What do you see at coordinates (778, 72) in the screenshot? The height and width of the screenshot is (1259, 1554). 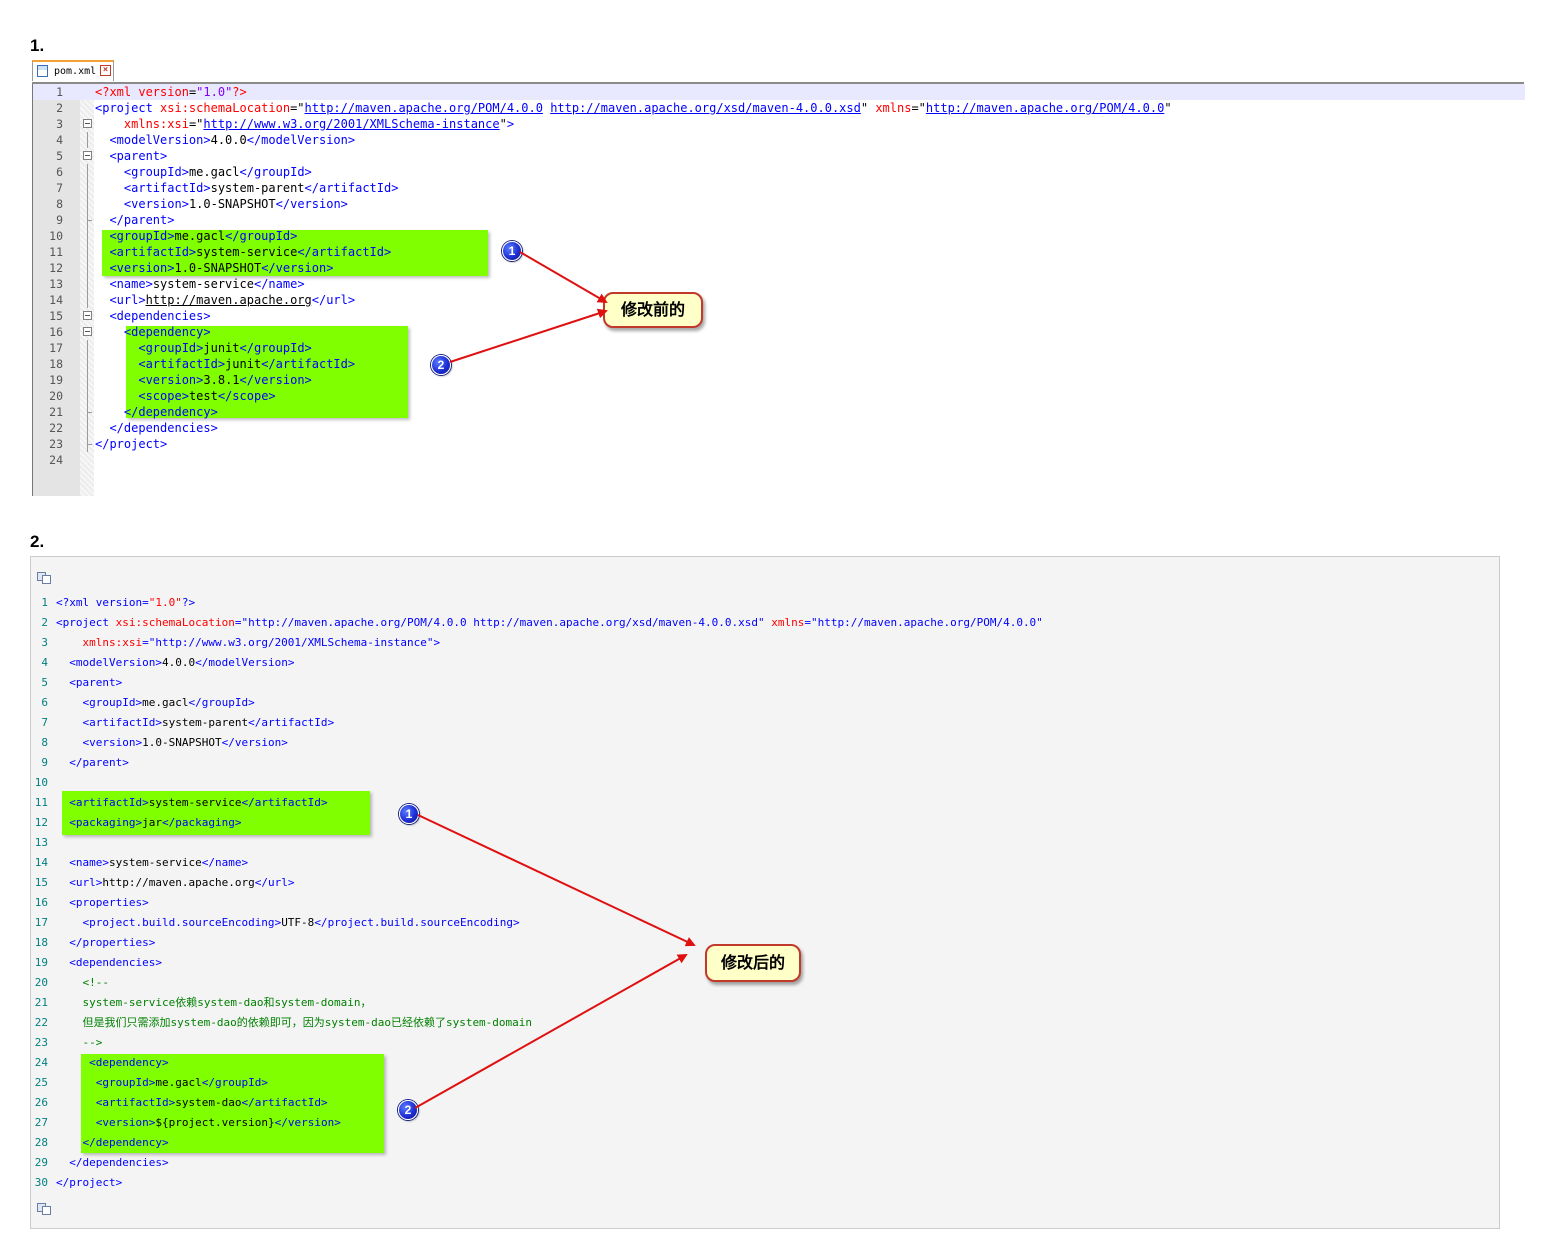 I see `tab-bar: pom.xml ×` at bounding box center [778, 72].